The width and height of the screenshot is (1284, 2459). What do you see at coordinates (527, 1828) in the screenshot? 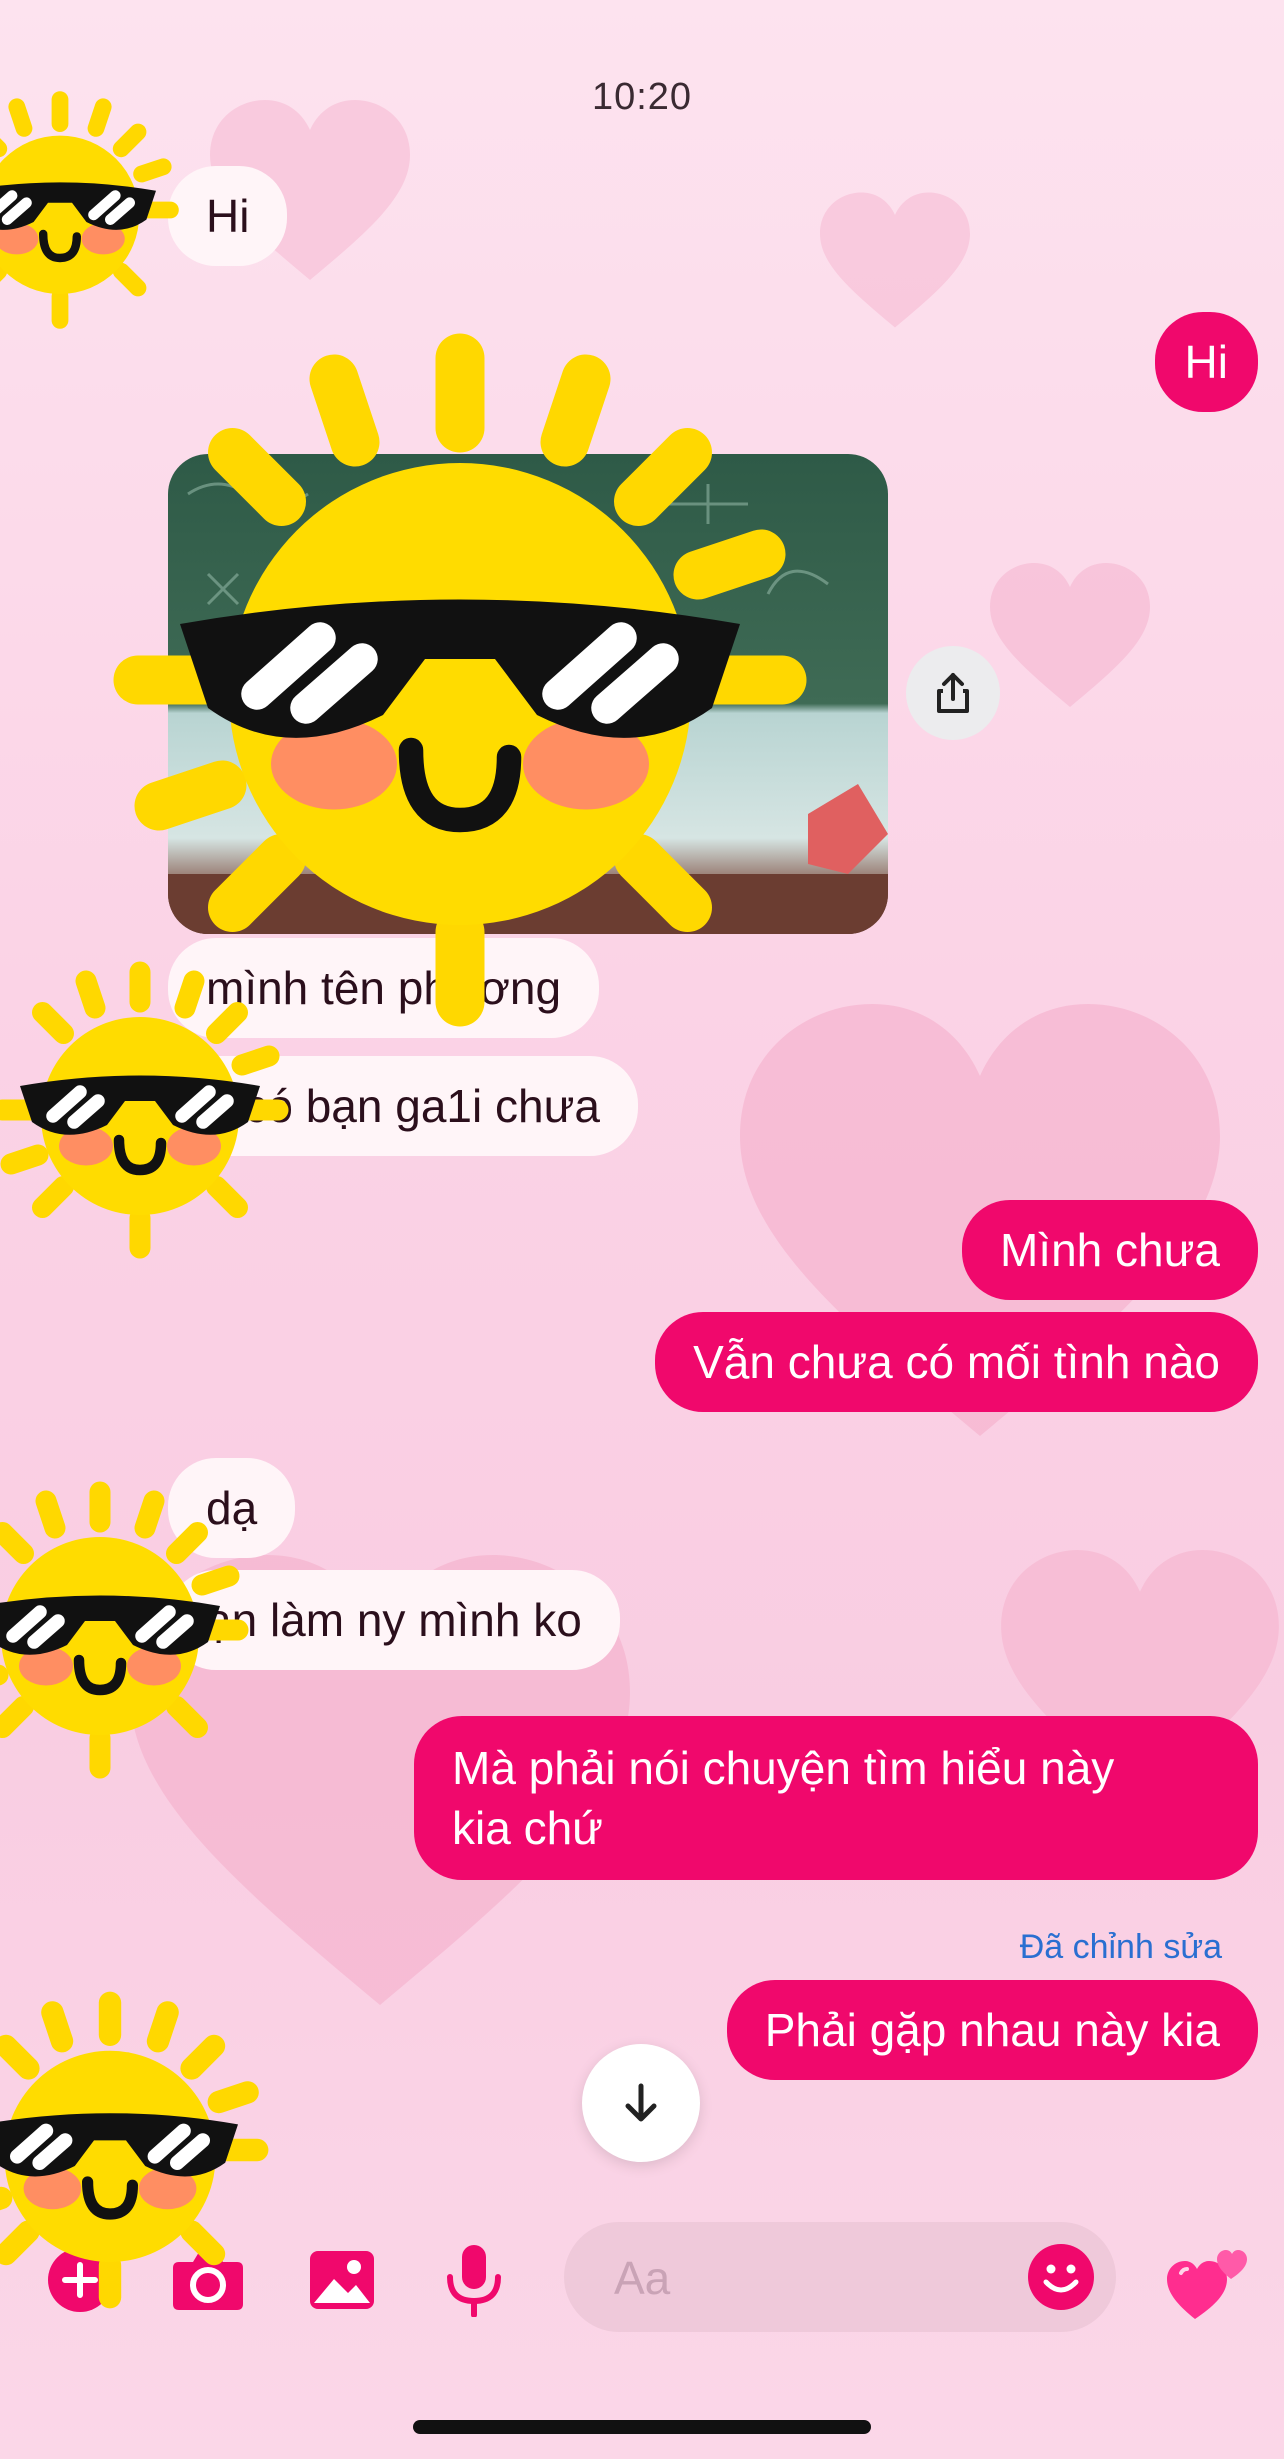
I see `message-text-line: kia chứ` at bounding box center [527, 1828].